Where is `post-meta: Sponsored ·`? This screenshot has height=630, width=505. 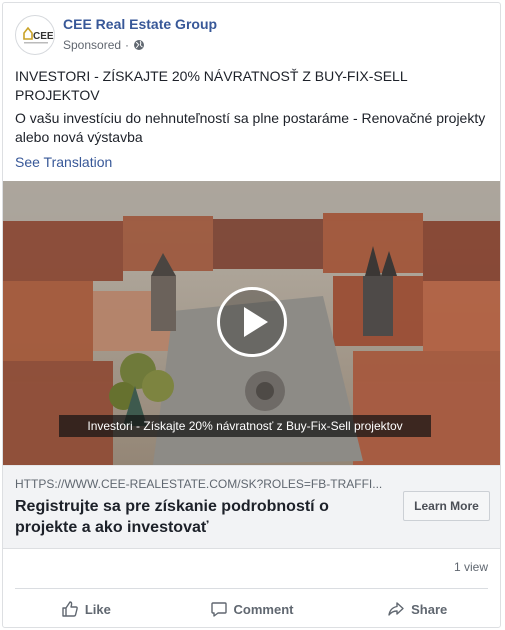 post-meta: Sponsored · is located at coordinates (104, 45).